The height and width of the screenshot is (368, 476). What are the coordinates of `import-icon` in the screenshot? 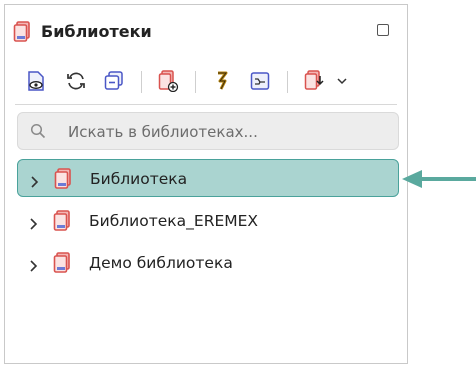 It's located at (314, 81).